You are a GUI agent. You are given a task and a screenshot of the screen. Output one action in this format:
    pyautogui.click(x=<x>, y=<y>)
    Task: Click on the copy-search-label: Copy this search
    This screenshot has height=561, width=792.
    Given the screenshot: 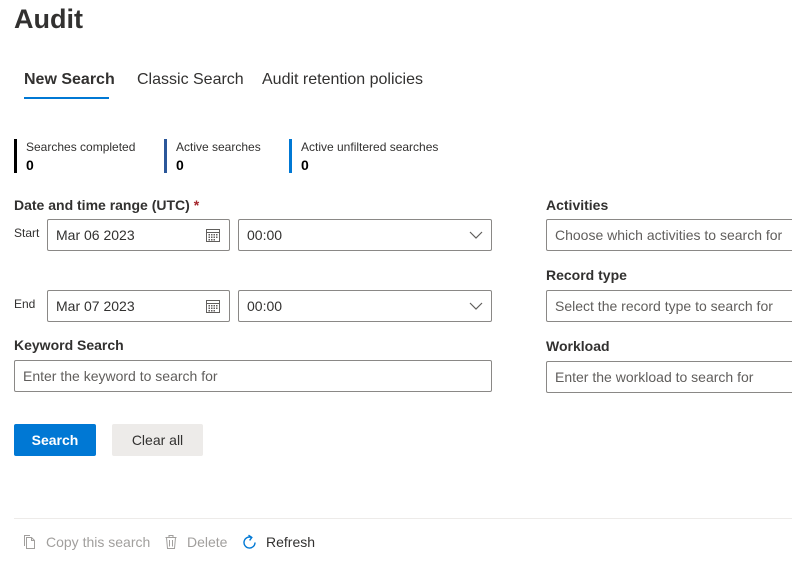 What is the action you would take?
    pyautogui.click(x=98, y=542)
    